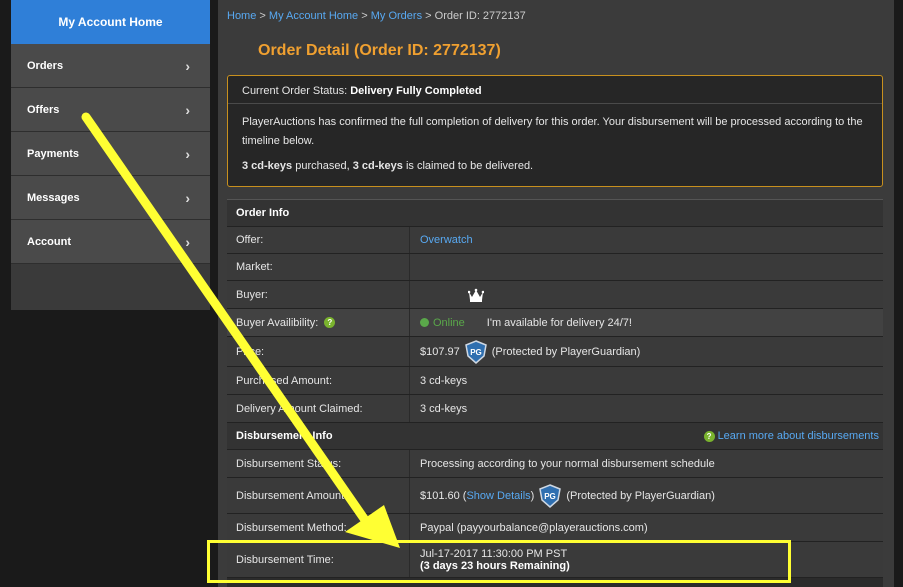 Image resolution: width=903 pixels, height=587 pixels. I want to click on section-title: Disbursement Info, so click(284, 436).